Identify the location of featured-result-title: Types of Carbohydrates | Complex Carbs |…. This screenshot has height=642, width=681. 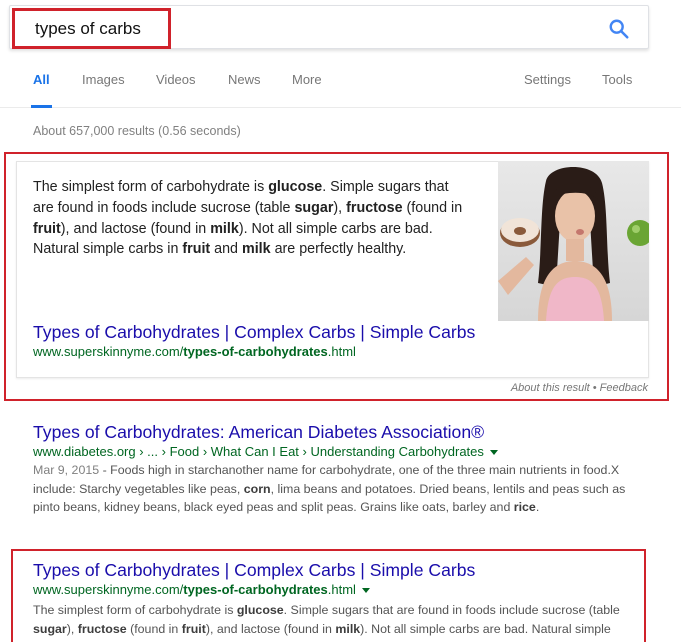
(254, 332).